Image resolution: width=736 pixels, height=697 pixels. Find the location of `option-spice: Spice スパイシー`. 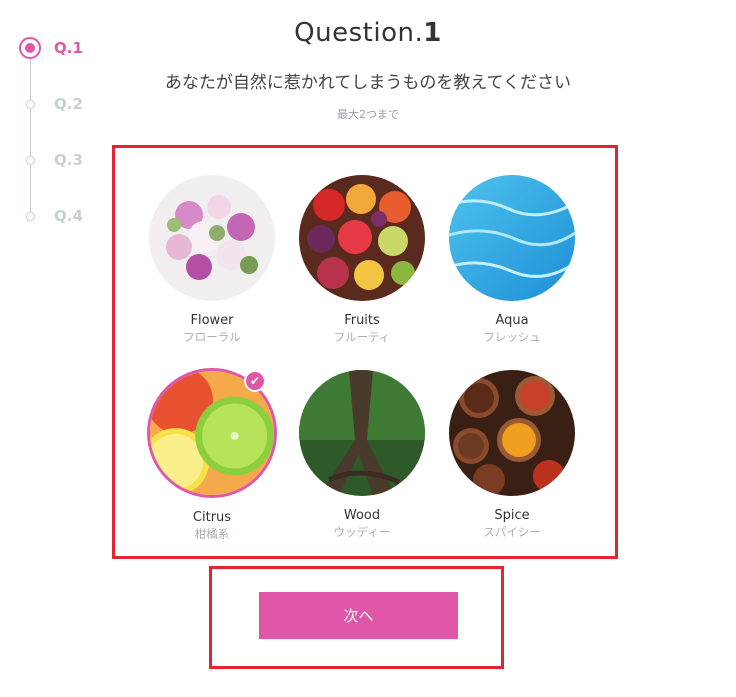

option-spice: Spice スパイシー is located at coordinates (512, 455).